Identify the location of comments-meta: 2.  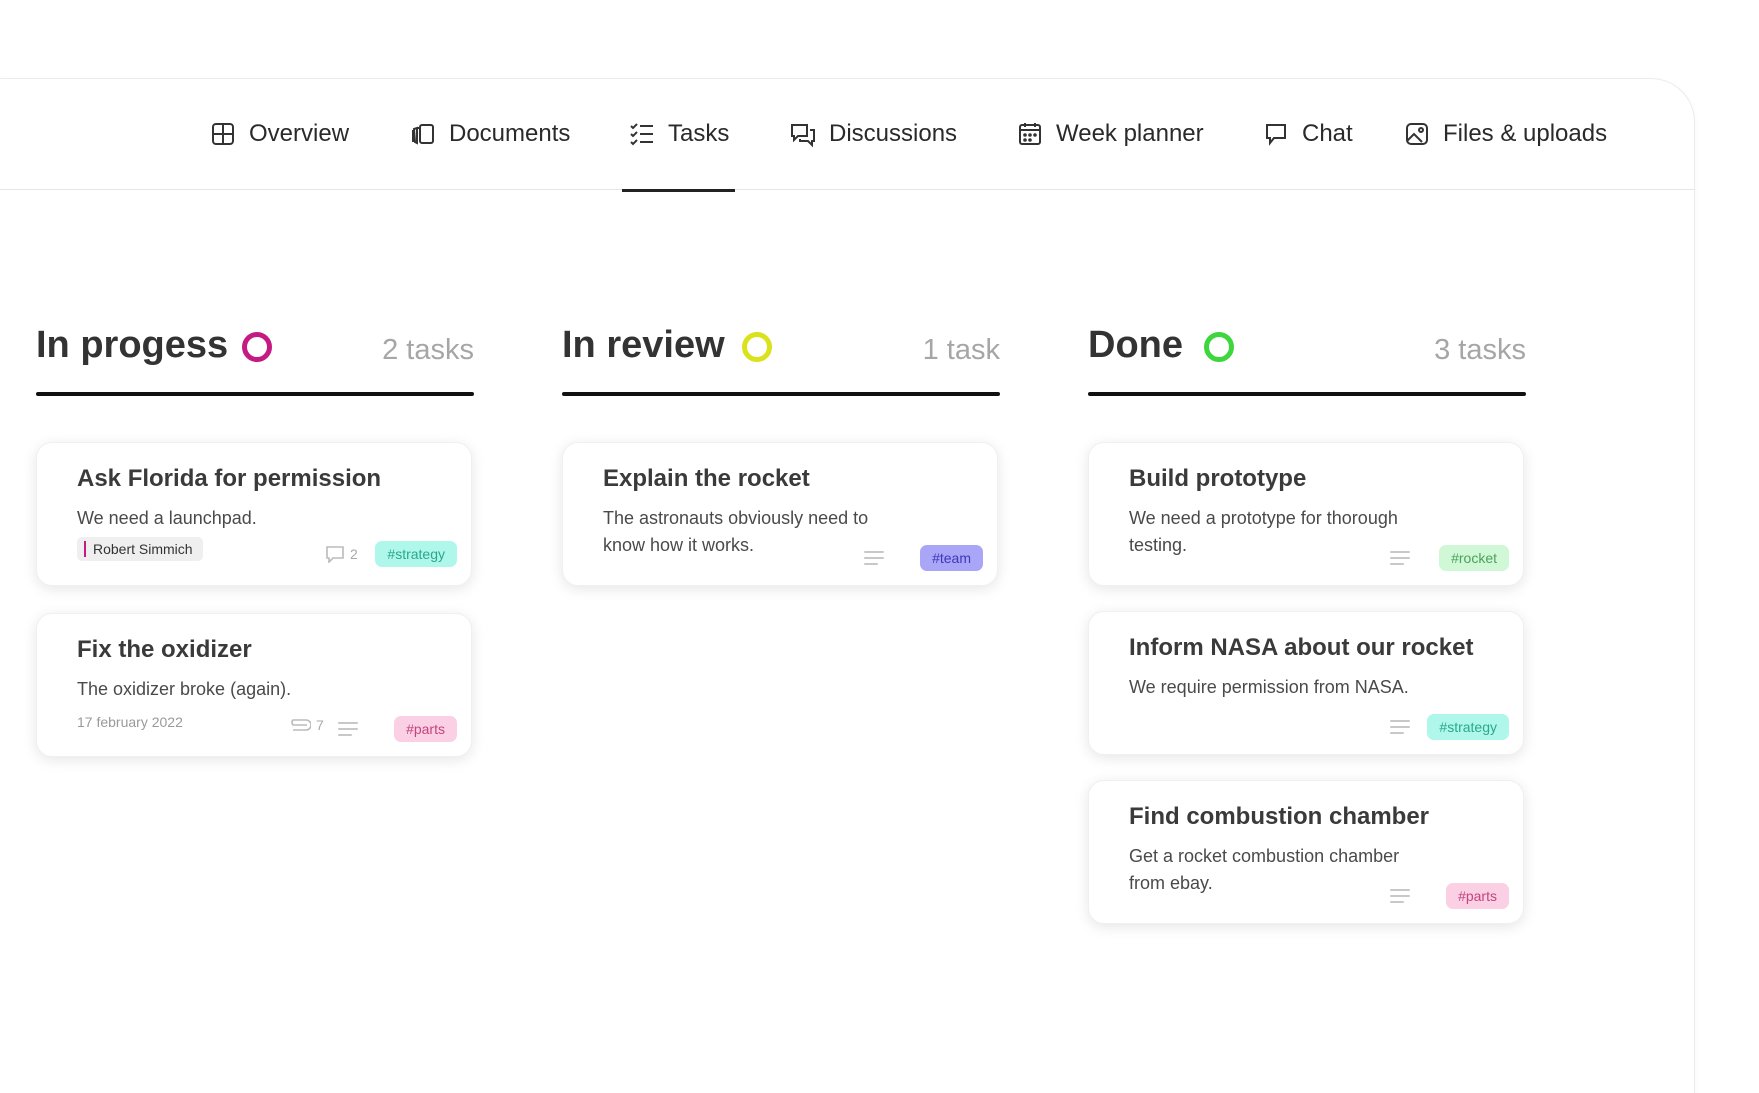
(341, 554).